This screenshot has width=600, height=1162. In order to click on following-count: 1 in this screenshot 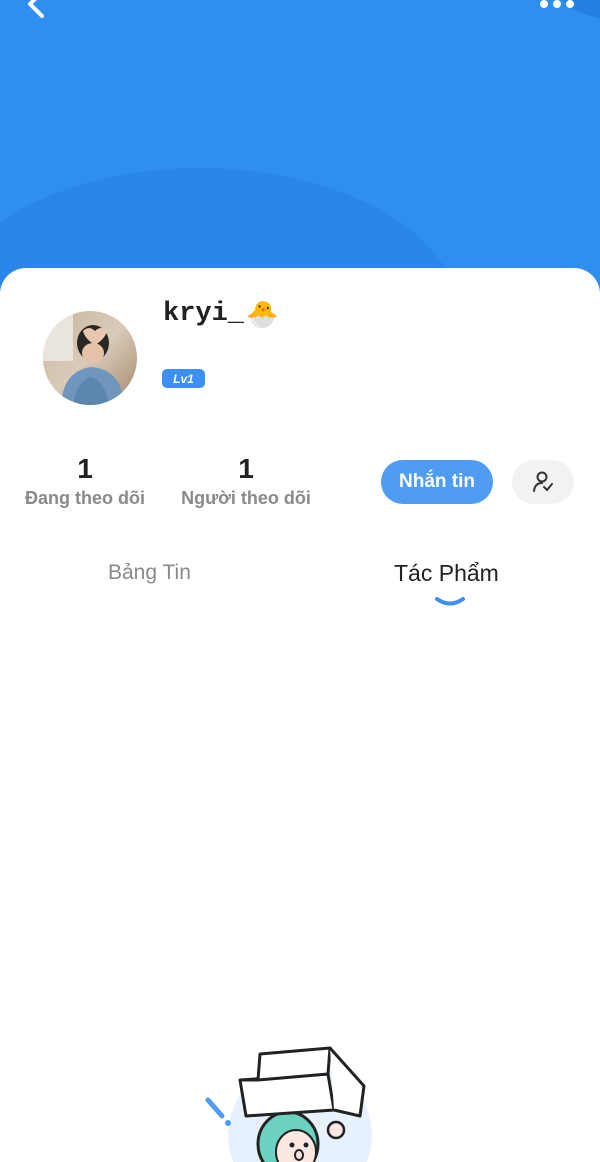, I will do `click(85, 468)`.